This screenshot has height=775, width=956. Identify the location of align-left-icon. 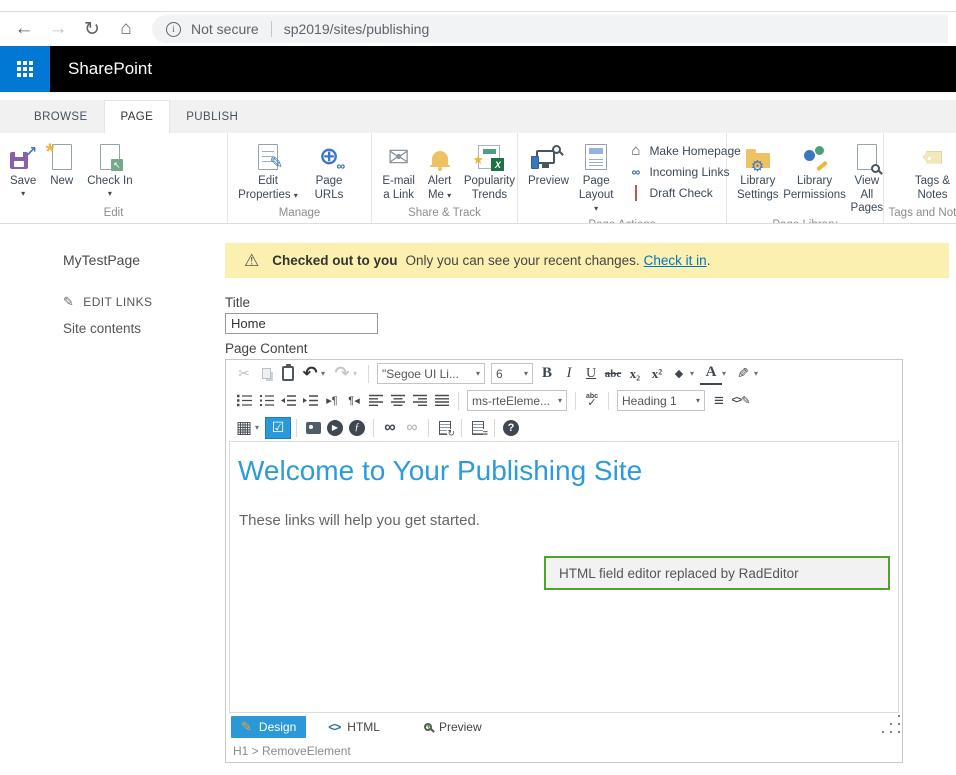
(376, 401).